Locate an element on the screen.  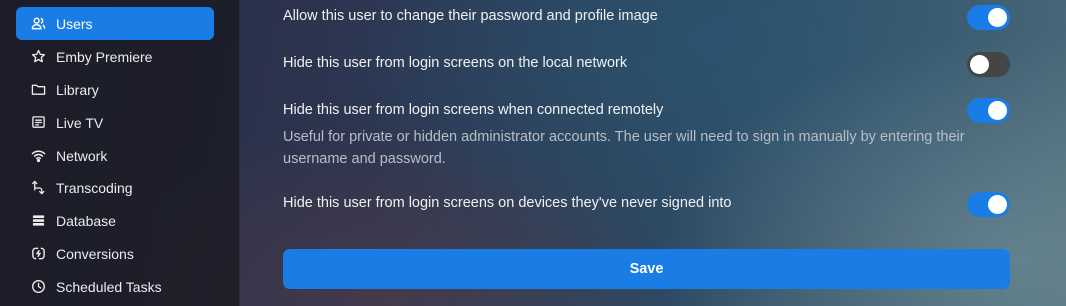
sidebar-item-library: Library is located at coordinates (115, 89).